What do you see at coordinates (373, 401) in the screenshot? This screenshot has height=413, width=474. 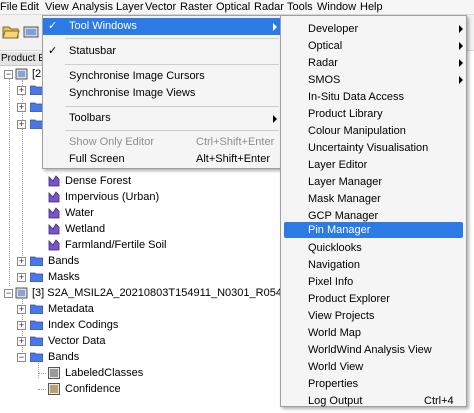 I see `menu-item-log-output: Log Output Ctrl+4` at bounding box center [373, 401].